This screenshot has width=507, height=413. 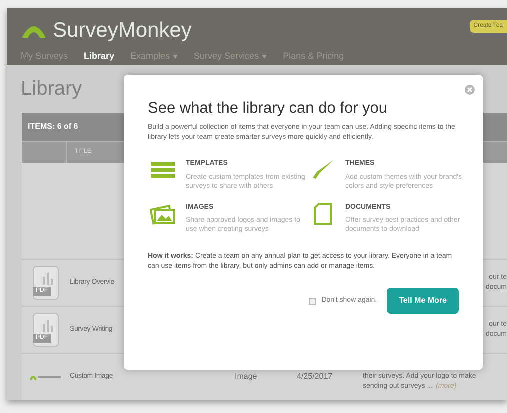 What do you see at coordinates (51, 89) in the screenshot?
I see `page-title: Library` at bounding box center [51, 89].